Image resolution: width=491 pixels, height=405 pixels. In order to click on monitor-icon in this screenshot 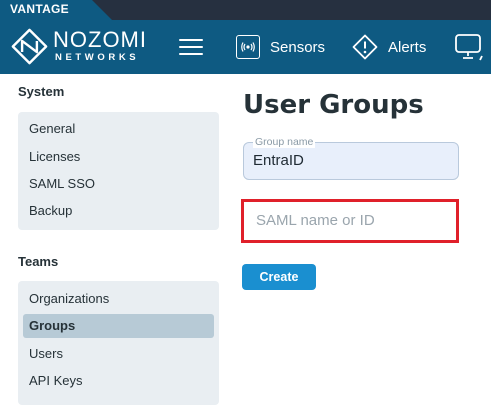, I will do `click(469, 47)`.